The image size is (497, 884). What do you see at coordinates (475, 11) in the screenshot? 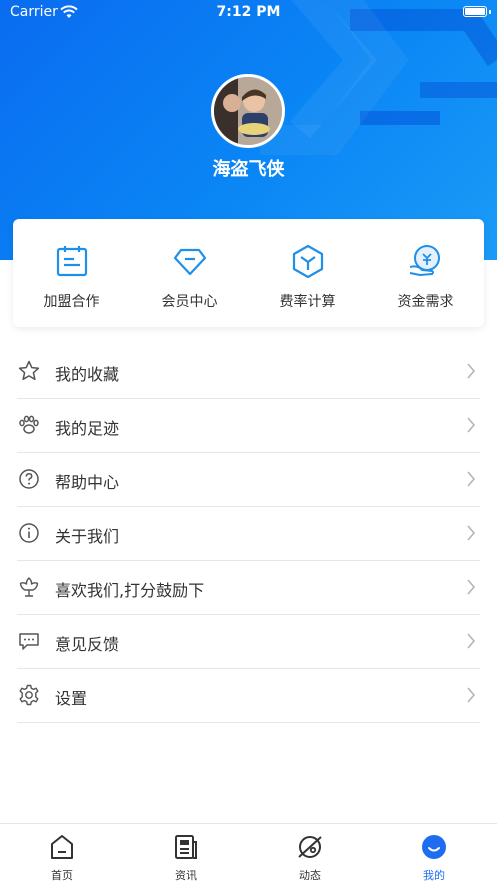
I see `battery-icon` at bounding box center [475, 11].